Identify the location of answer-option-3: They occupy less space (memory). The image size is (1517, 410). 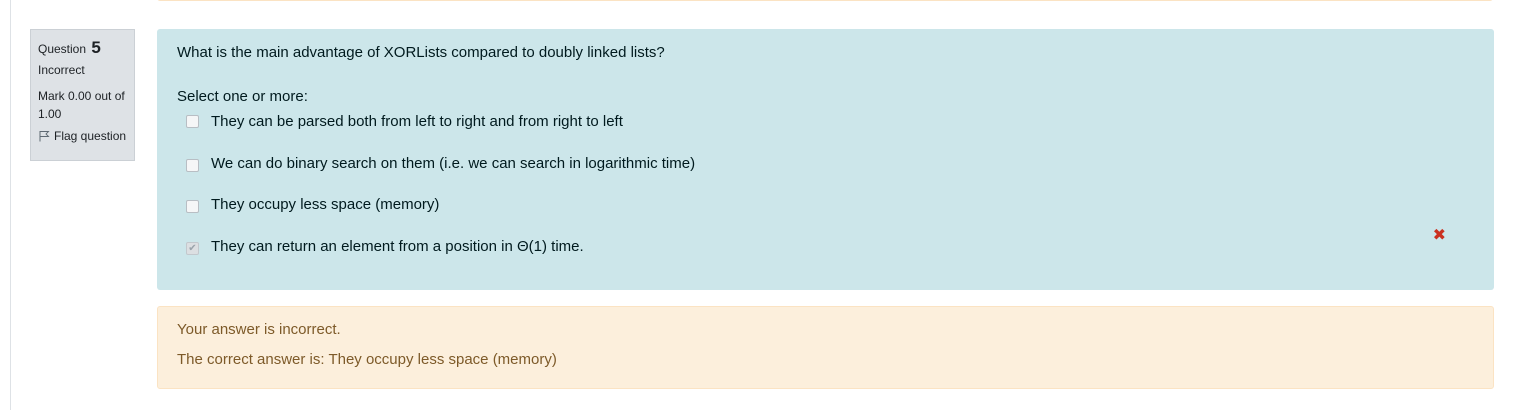
(825, 196).